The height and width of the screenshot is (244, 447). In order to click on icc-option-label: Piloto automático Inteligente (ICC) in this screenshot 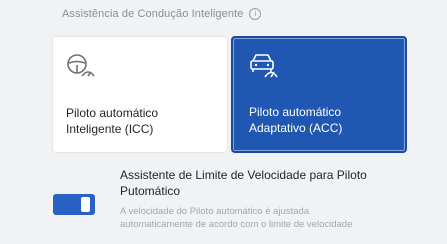, I will do `click(112, 121)`.